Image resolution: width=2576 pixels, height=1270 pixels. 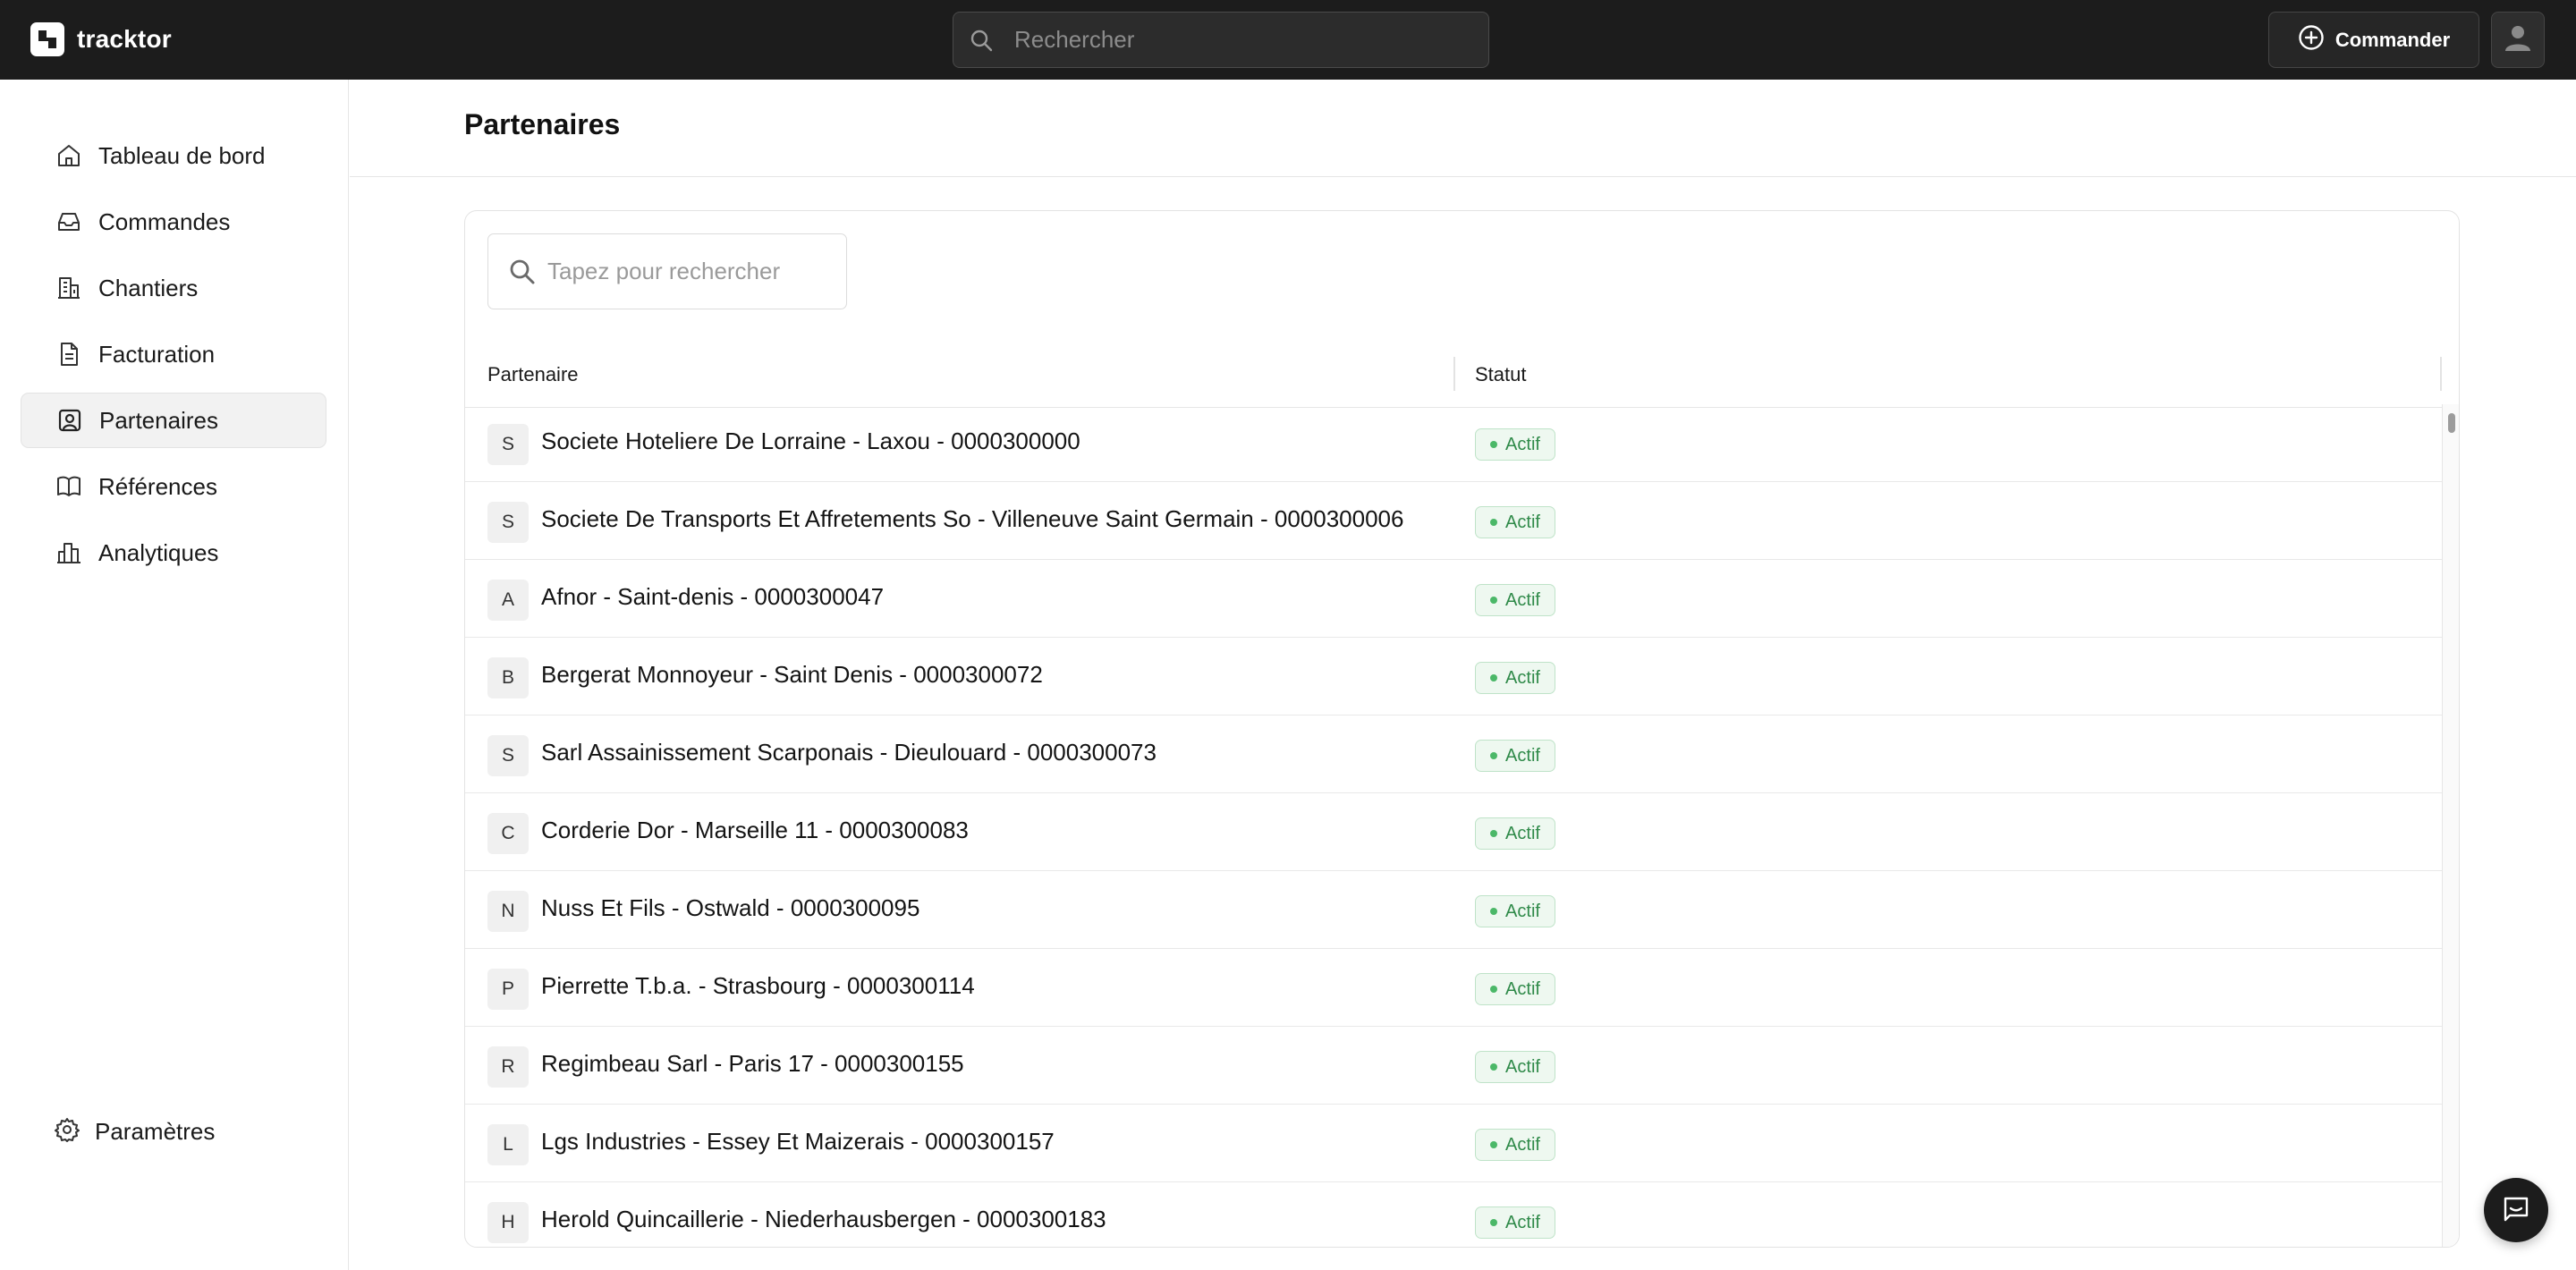 What do you see at coordinates (148, 287) in the screenshot?
I see `sidebar-item-label: Chantiers` at bounding box center [148, 287].